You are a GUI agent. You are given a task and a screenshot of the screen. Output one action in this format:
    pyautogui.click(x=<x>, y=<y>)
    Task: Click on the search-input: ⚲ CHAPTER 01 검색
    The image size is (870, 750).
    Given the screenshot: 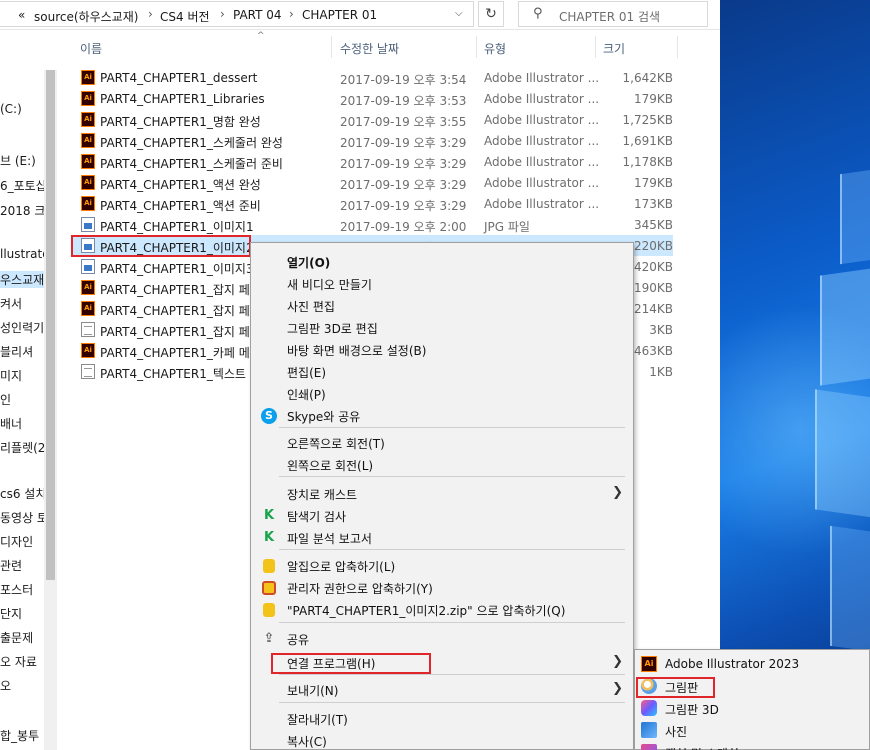 What is the action you would take?
    pyautogui.click(x=613, y=14)
    